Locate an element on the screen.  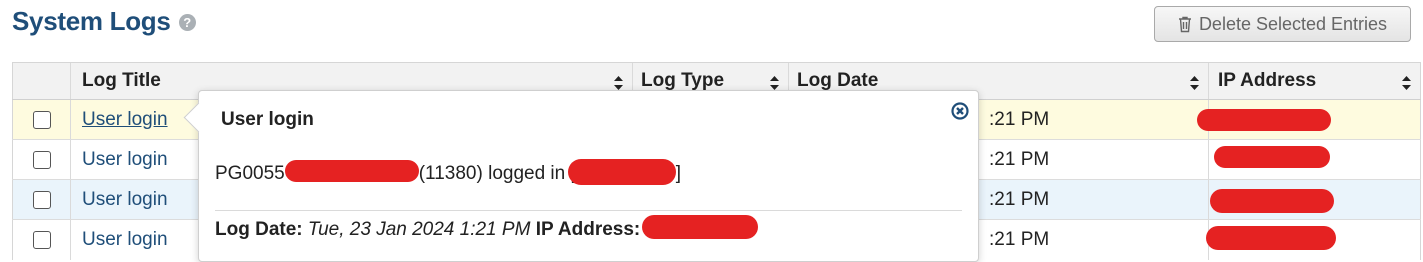
page-title: System Logs ? is located at coordinates (104, 21).